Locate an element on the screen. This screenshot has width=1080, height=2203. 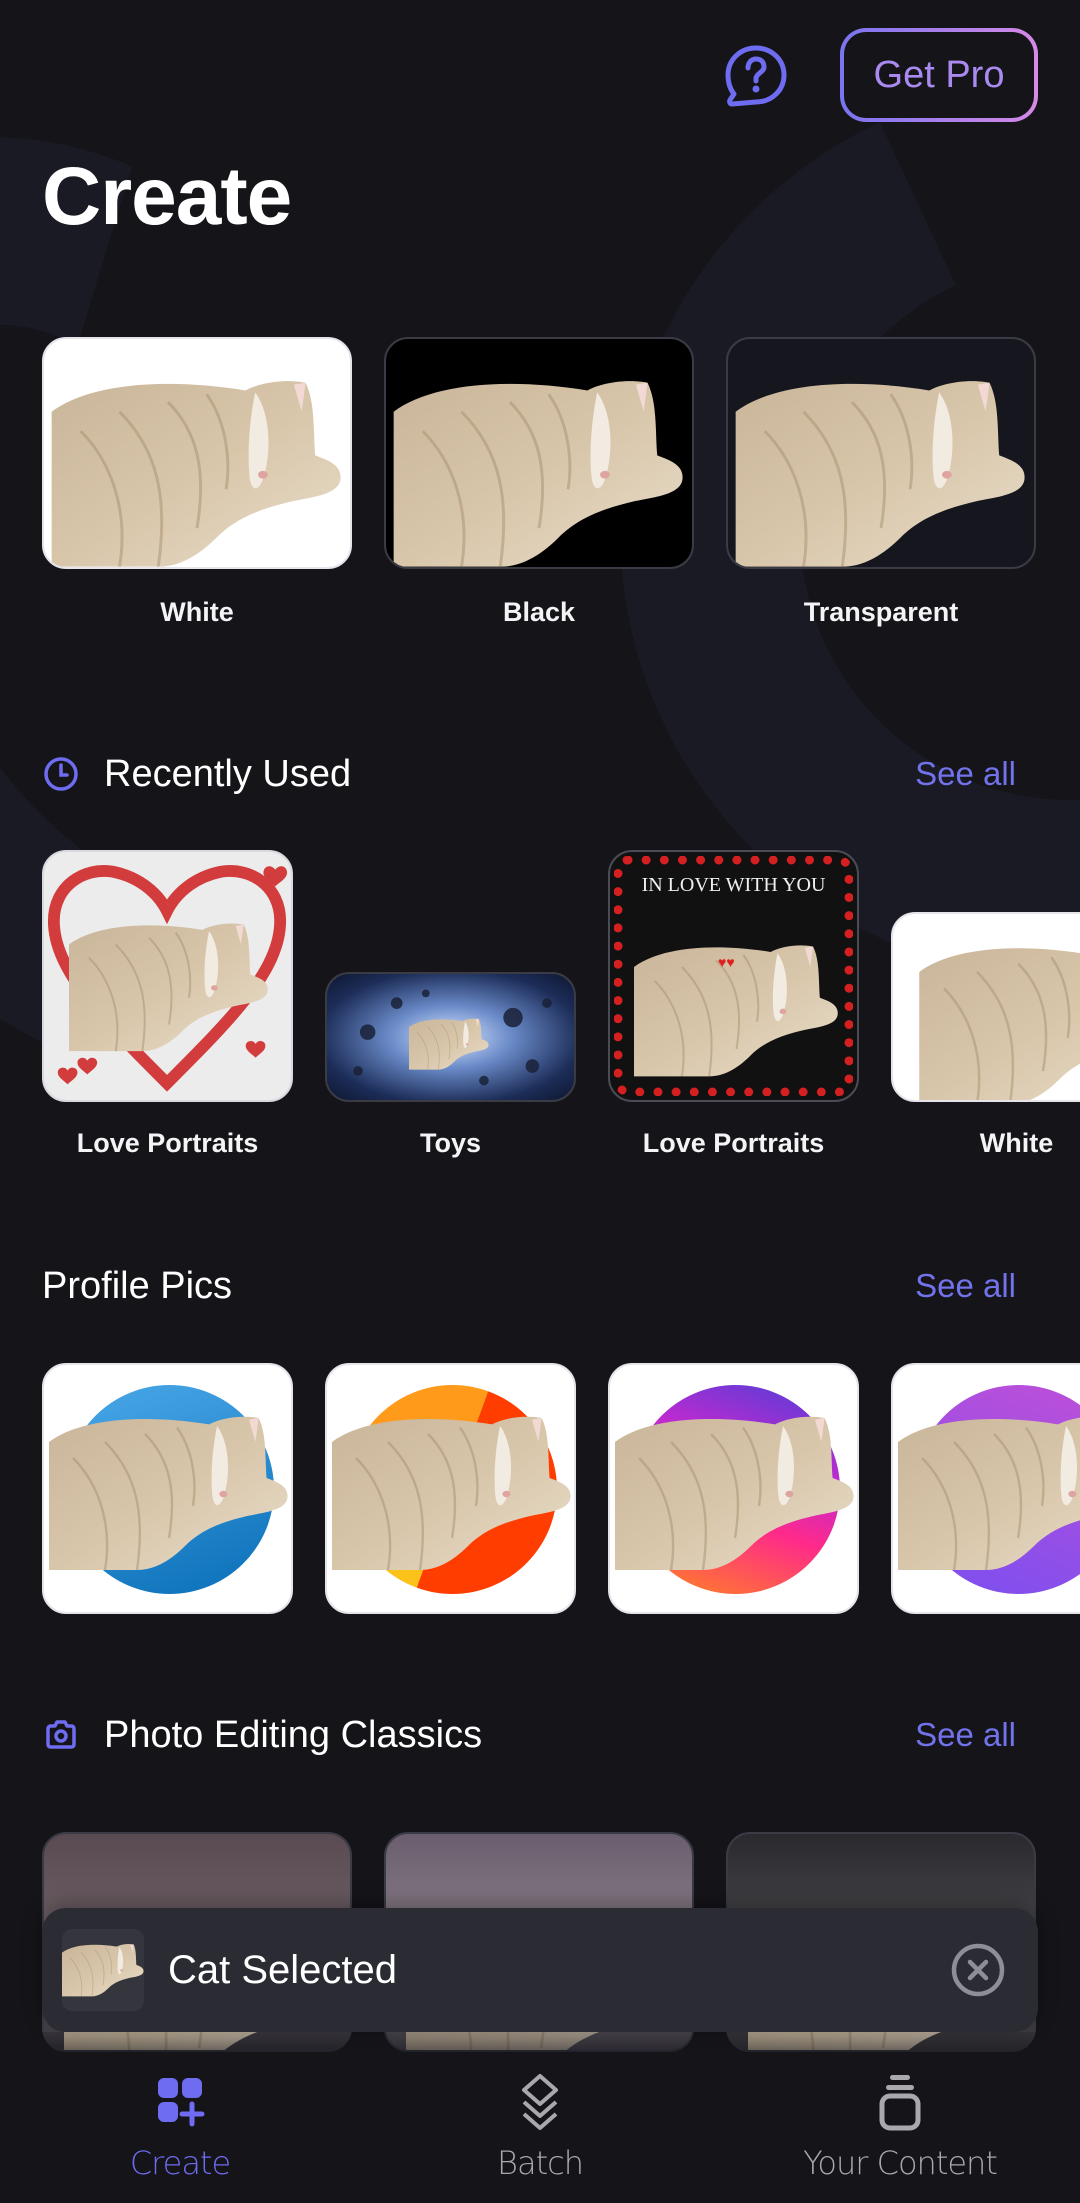
help-chat-icon is located at coordinates (756, 76).